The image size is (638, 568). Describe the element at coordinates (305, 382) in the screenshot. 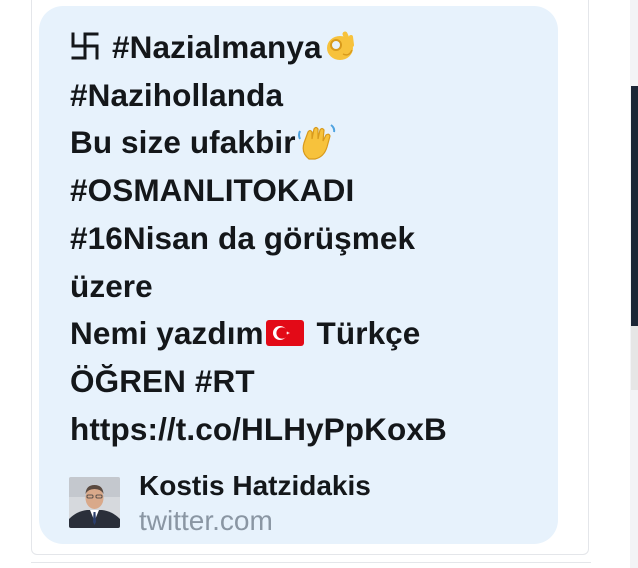

I see `message-line-8: ÖĞREN #RT` at that location.